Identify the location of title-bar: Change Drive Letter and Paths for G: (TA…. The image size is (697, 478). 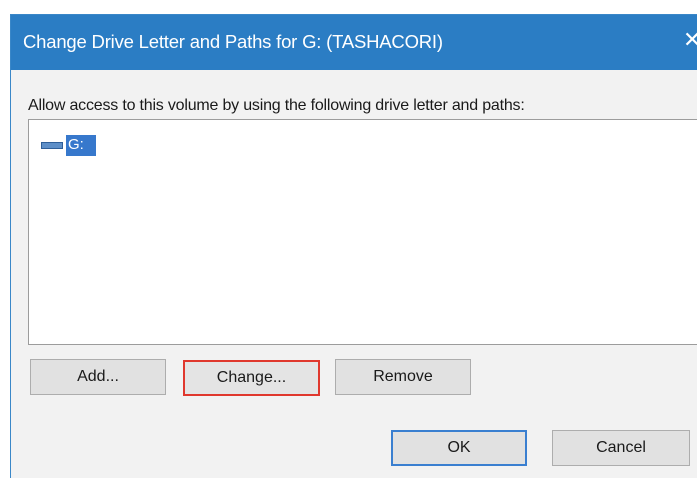
(354, 42).